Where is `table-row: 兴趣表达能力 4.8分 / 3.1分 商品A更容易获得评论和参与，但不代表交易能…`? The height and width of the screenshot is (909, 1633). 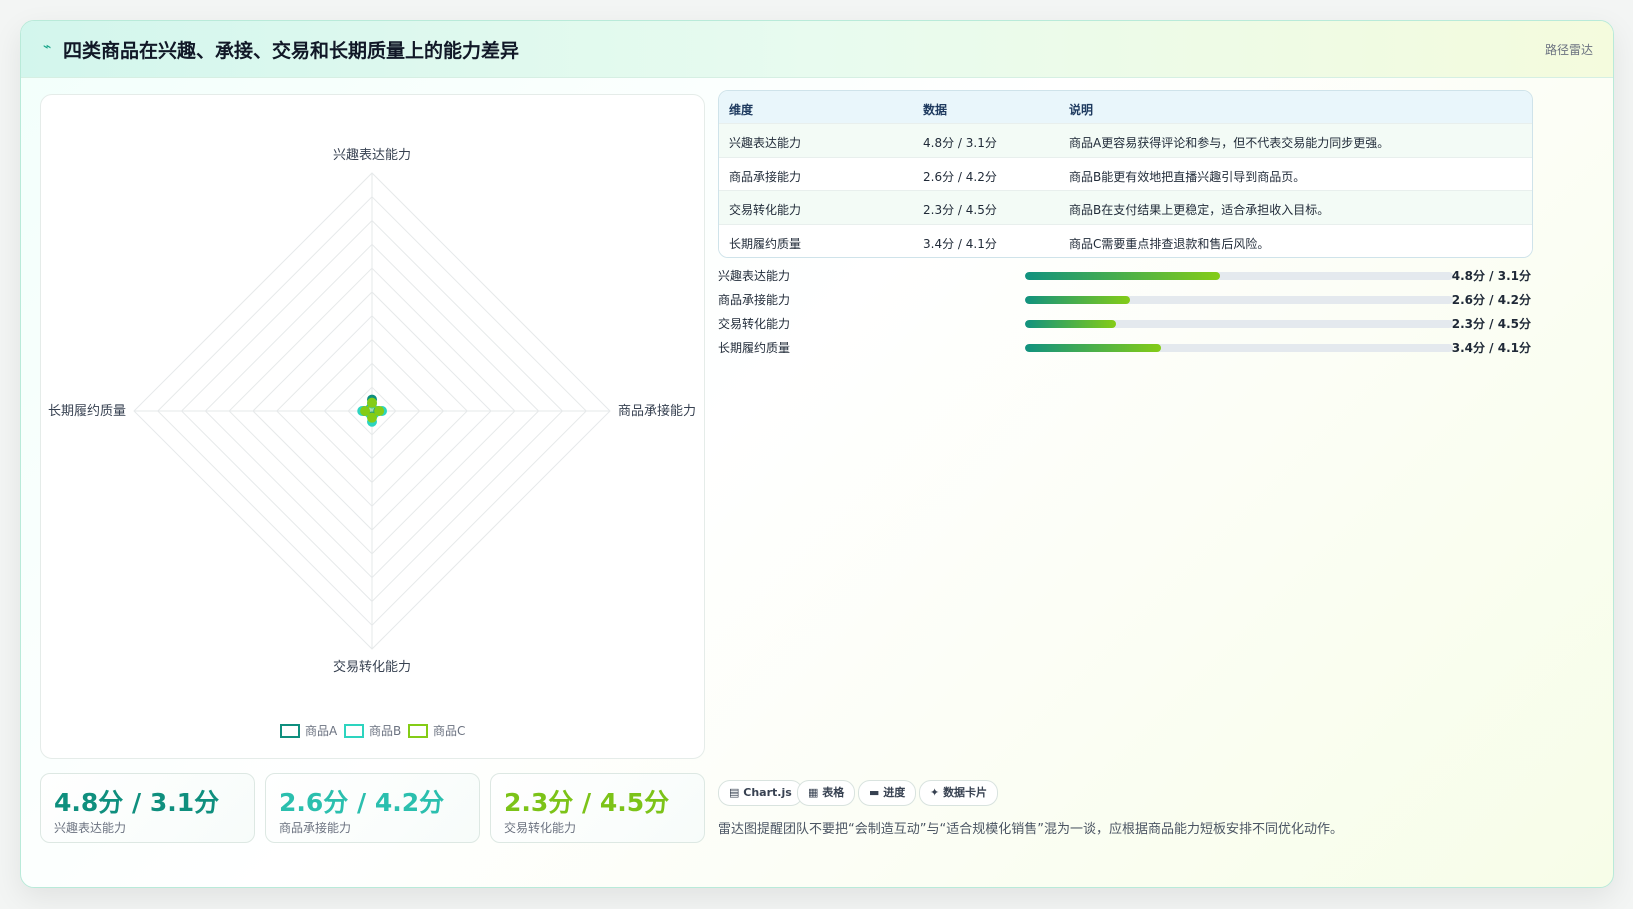 table-row: 兴趣表达能力 4.8分 / 3.1分 商品A更容易获得评论和参与，但不代表交易能… is located at coordinates (1125, 140).